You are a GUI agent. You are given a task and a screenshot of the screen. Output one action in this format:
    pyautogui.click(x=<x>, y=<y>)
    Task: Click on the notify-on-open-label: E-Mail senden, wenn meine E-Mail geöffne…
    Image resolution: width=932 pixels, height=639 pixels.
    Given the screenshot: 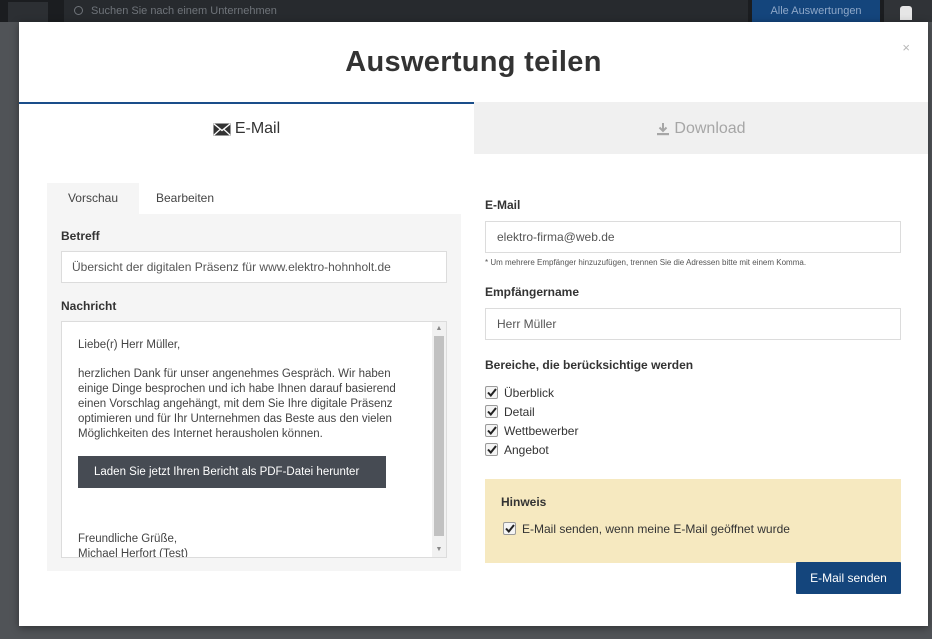 What is the action you would take?
    pyautogui.click(x=656, y=528)
    